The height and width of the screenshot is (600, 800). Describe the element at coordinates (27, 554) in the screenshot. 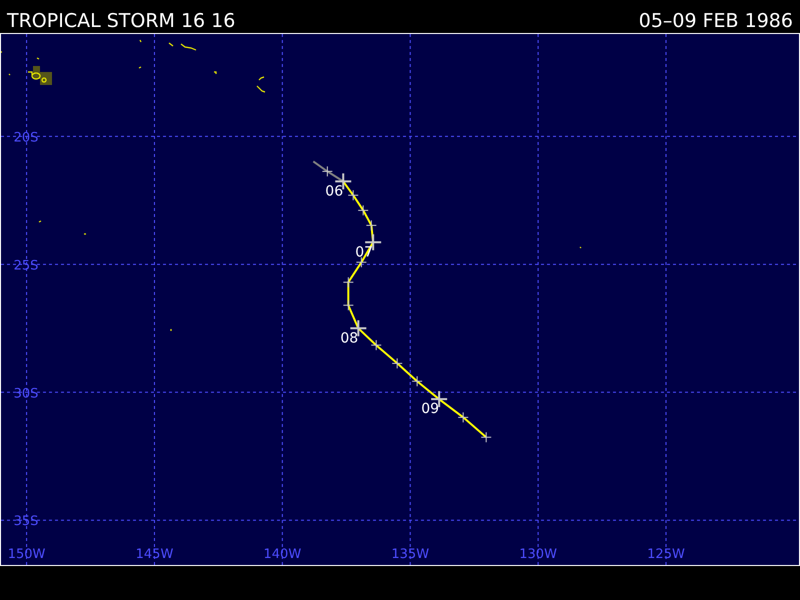

I see `longitude-label: 150W` at that location.